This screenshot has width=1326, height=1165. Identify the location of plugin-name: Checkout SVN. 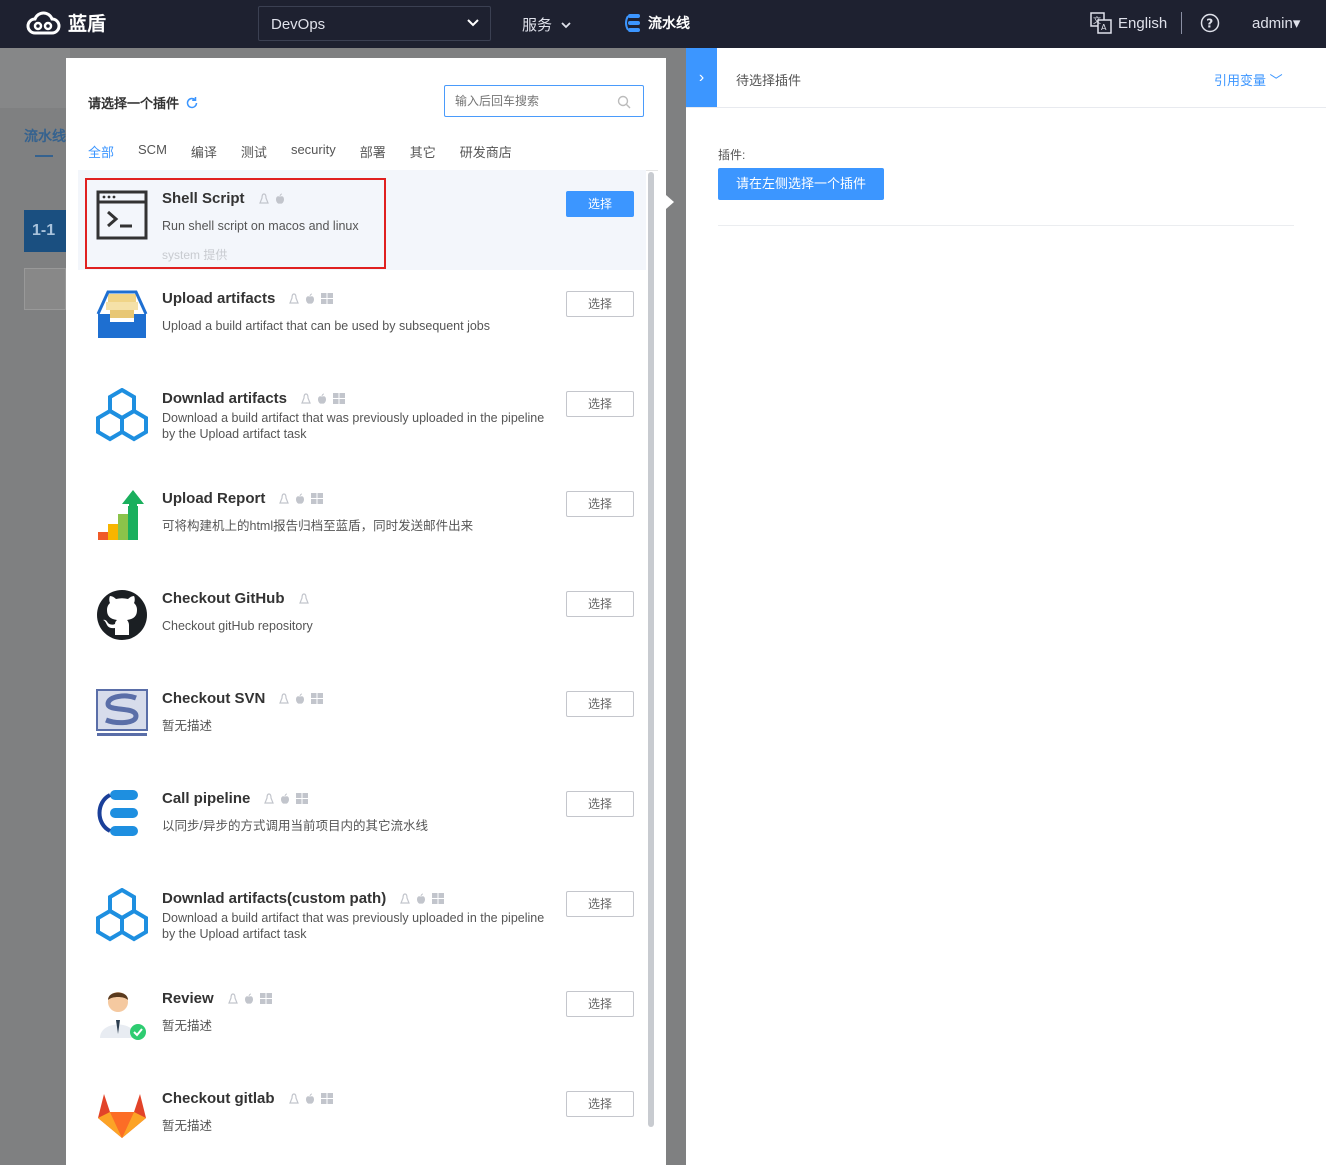
(214, 698).